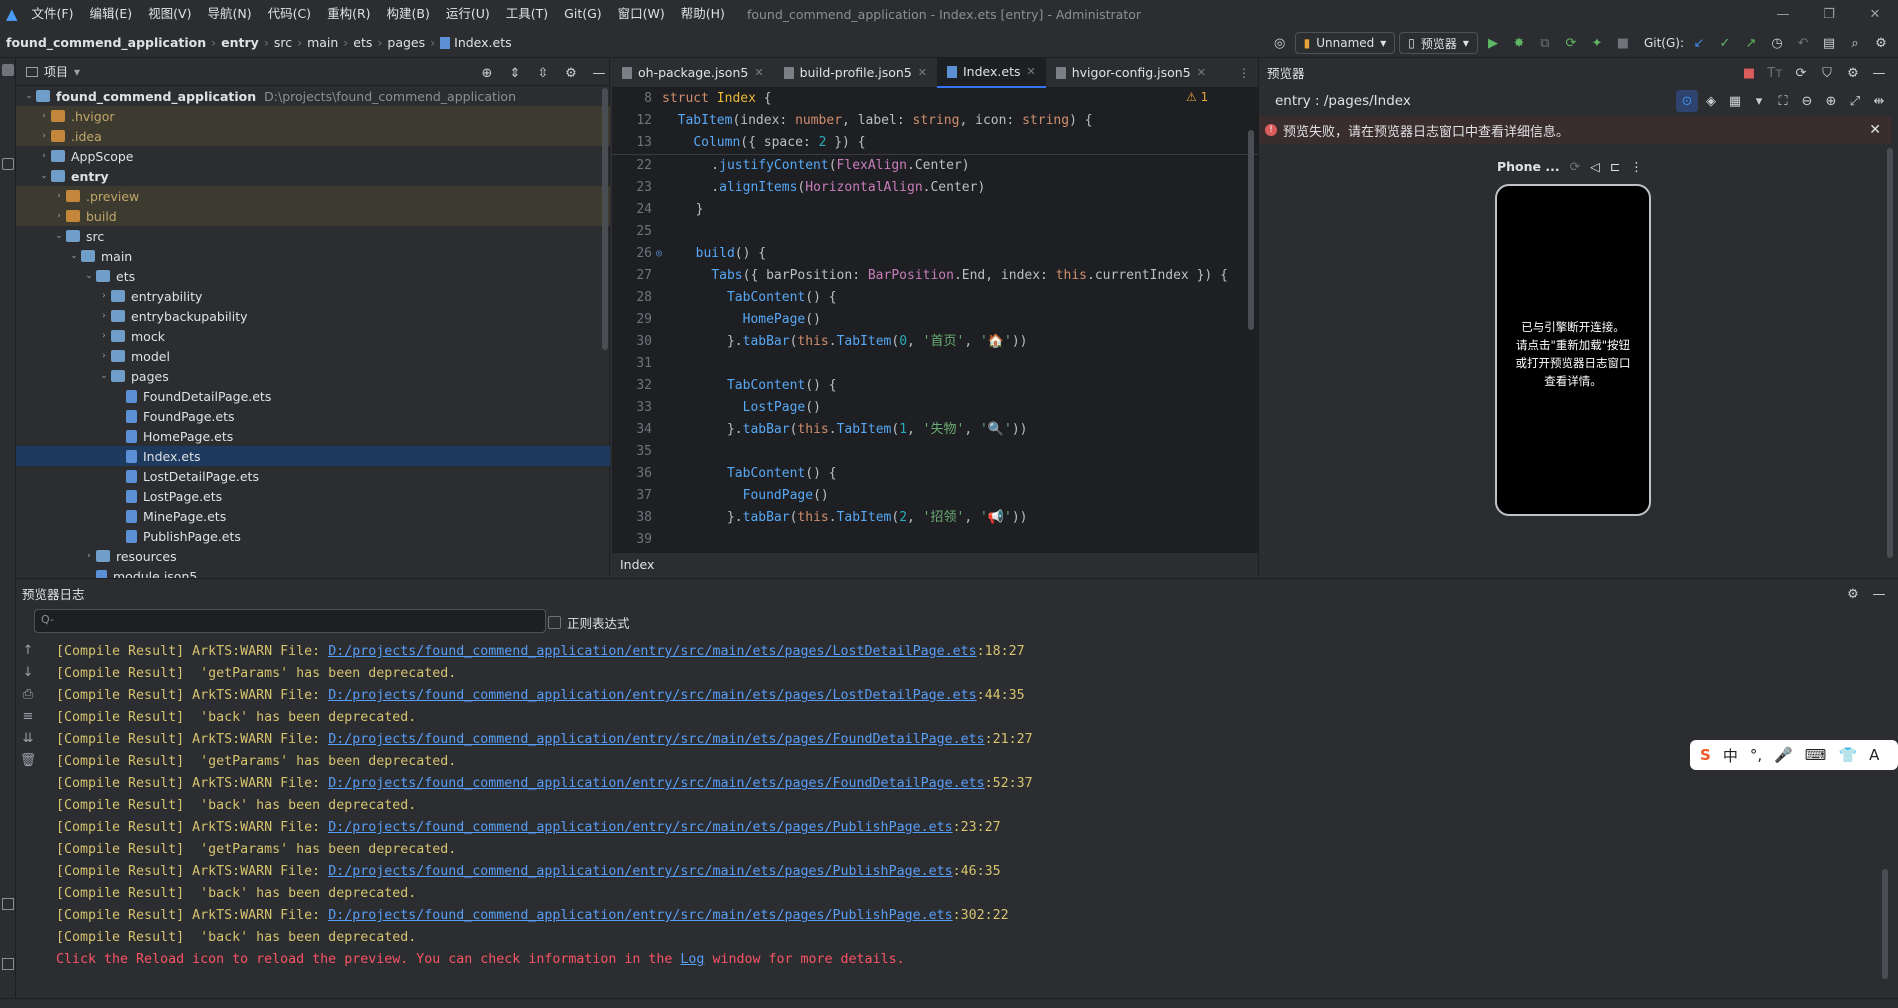 The height and width of the screenshot is (1008, 1898). I want to click on tree-node: › .preview, so click(313, 196).